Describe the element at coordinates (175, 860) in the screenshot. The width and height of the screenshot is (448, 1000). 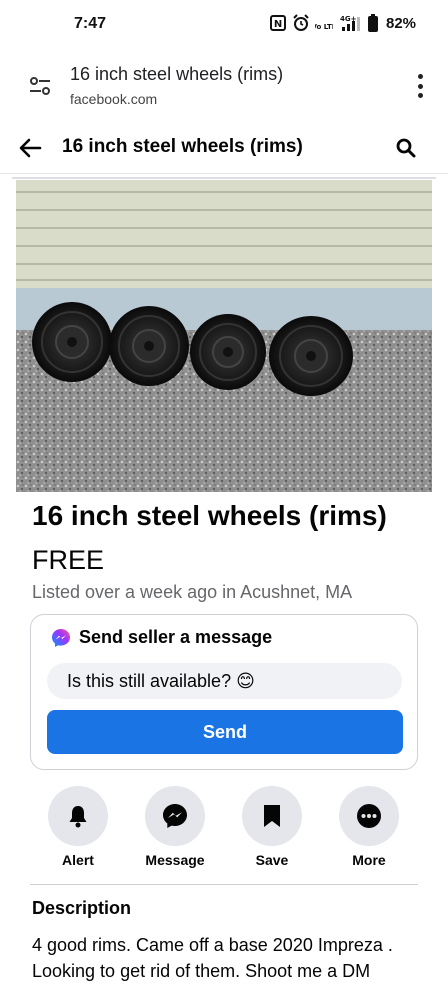
I see `message-label: Message` at that location.